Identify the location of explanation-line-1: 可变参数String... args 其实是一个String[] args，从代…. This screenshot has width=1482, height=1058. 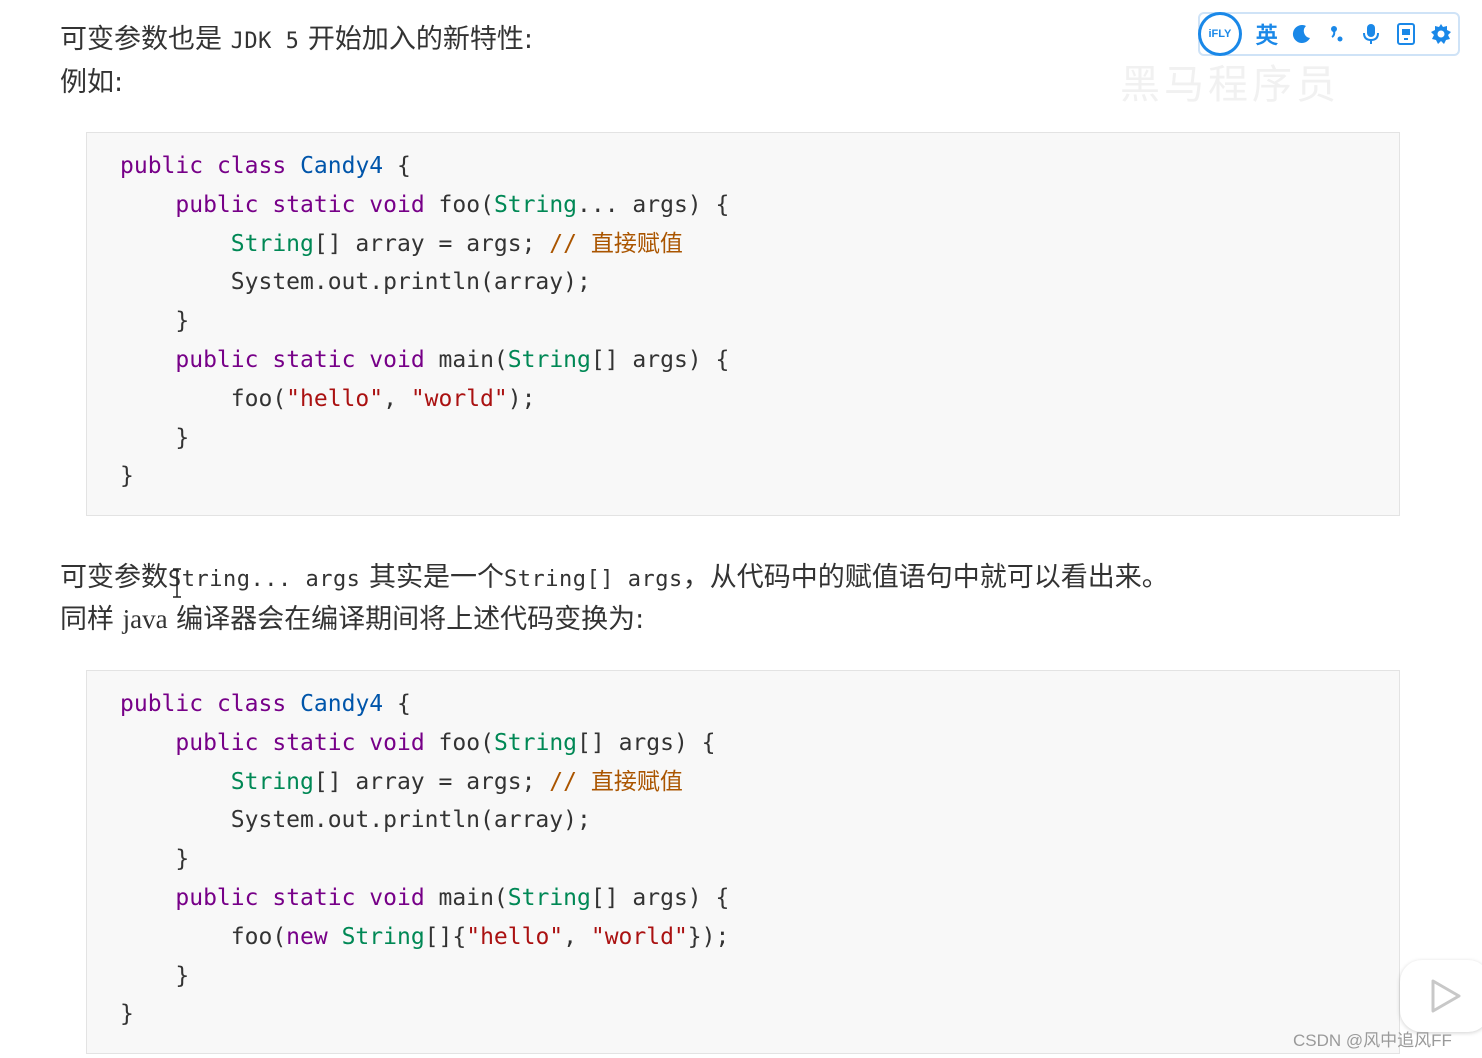
(614, 578).